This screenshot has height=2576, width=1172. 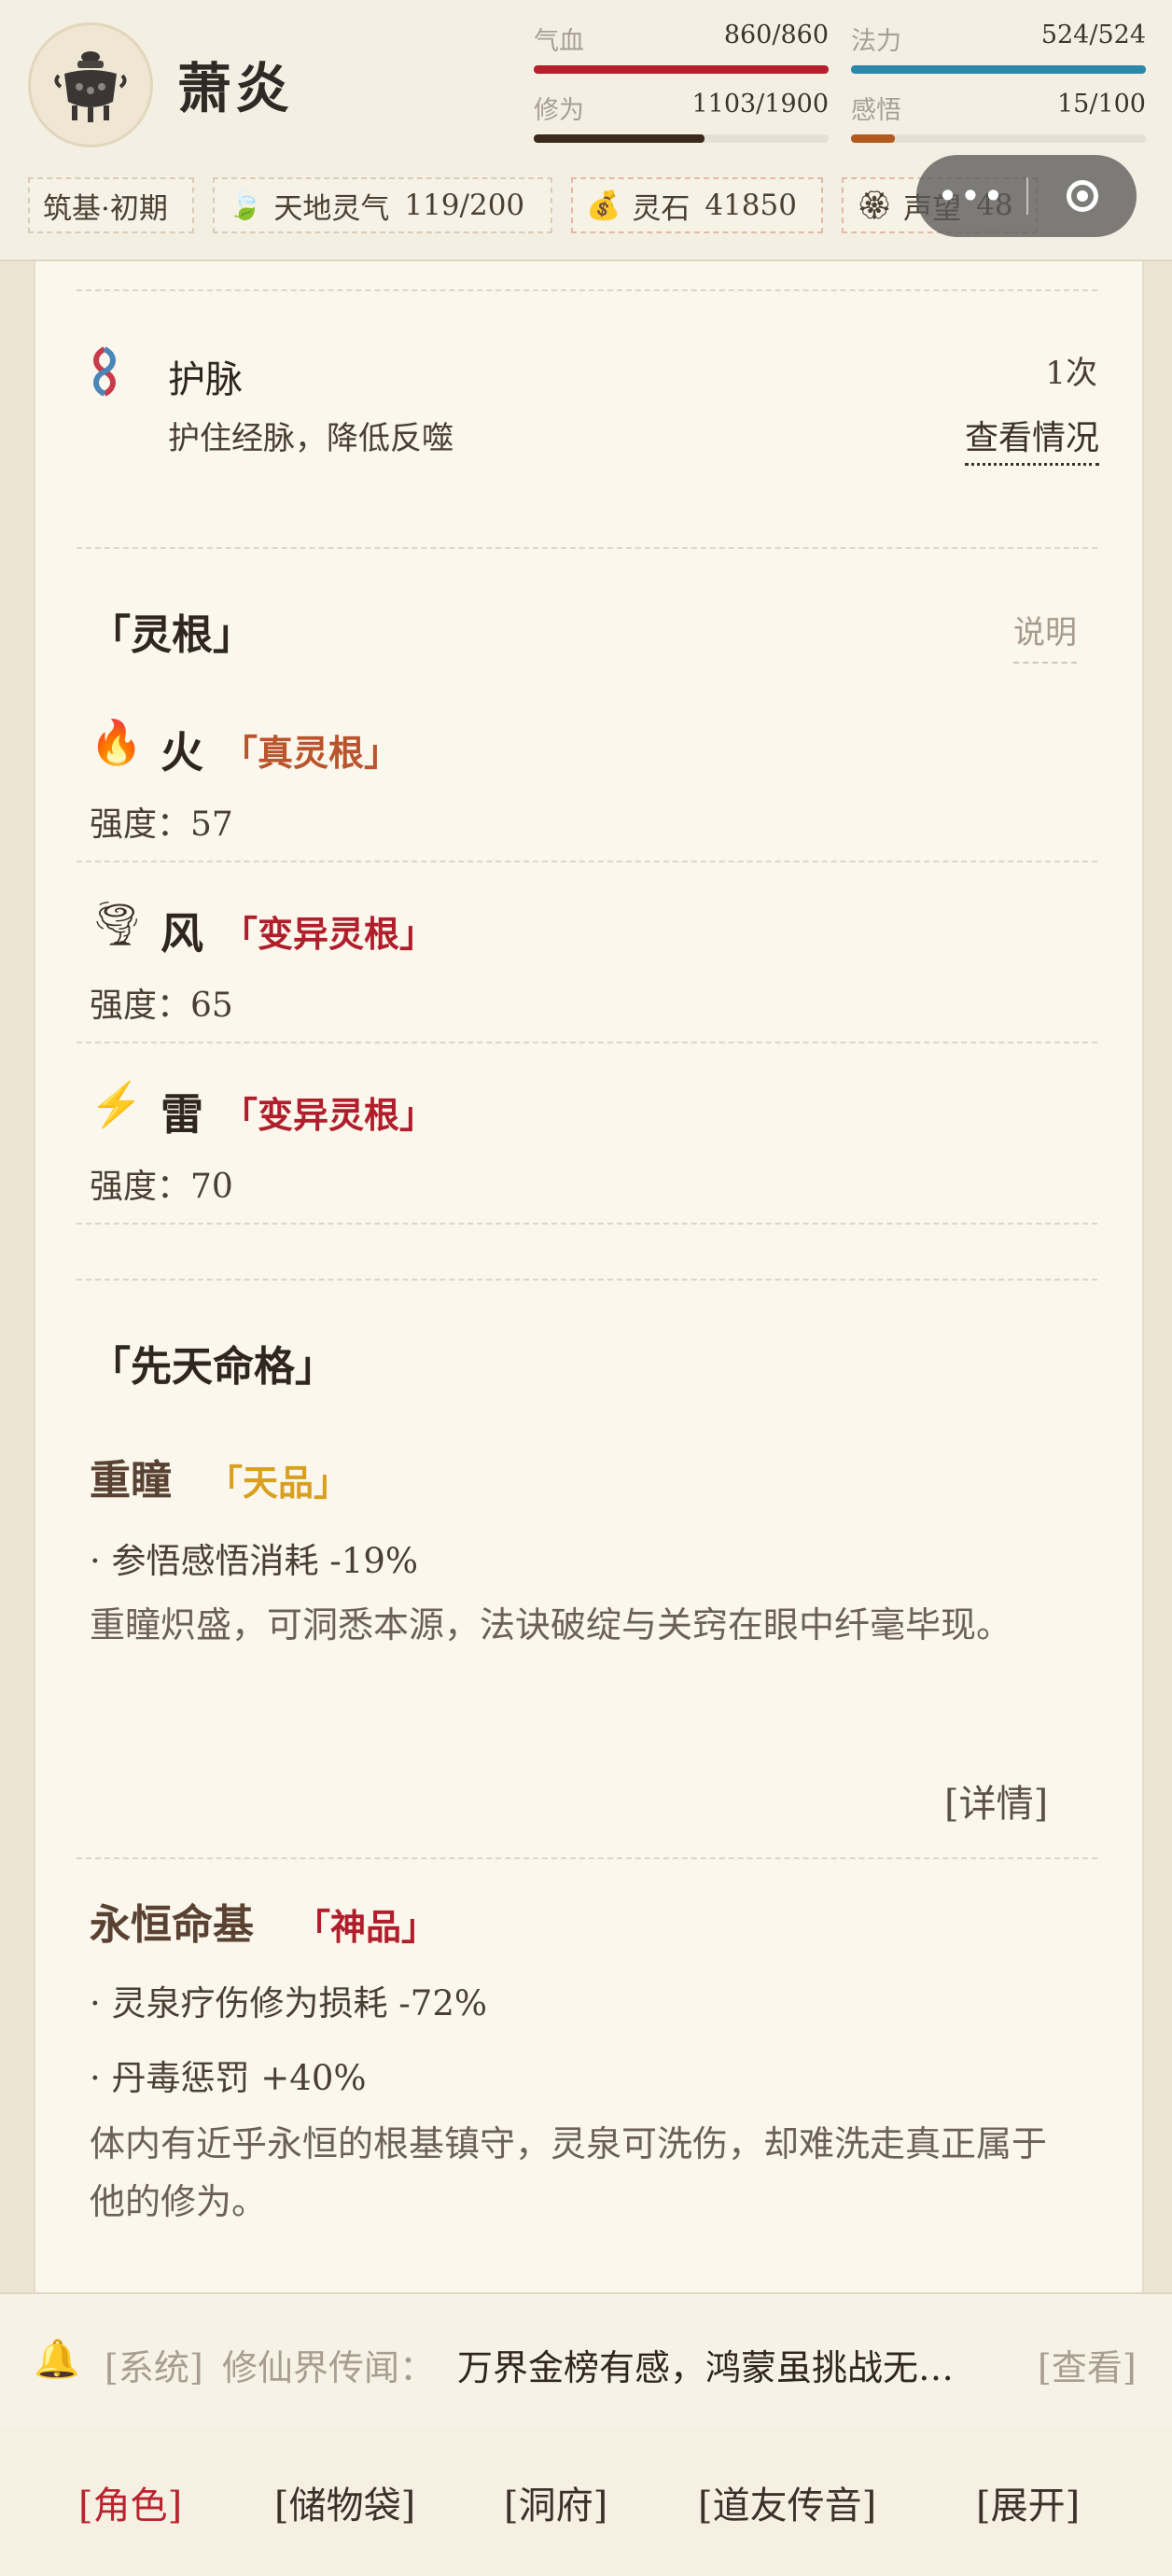 I want to click on insight-bar, so click(x=998, y=138).